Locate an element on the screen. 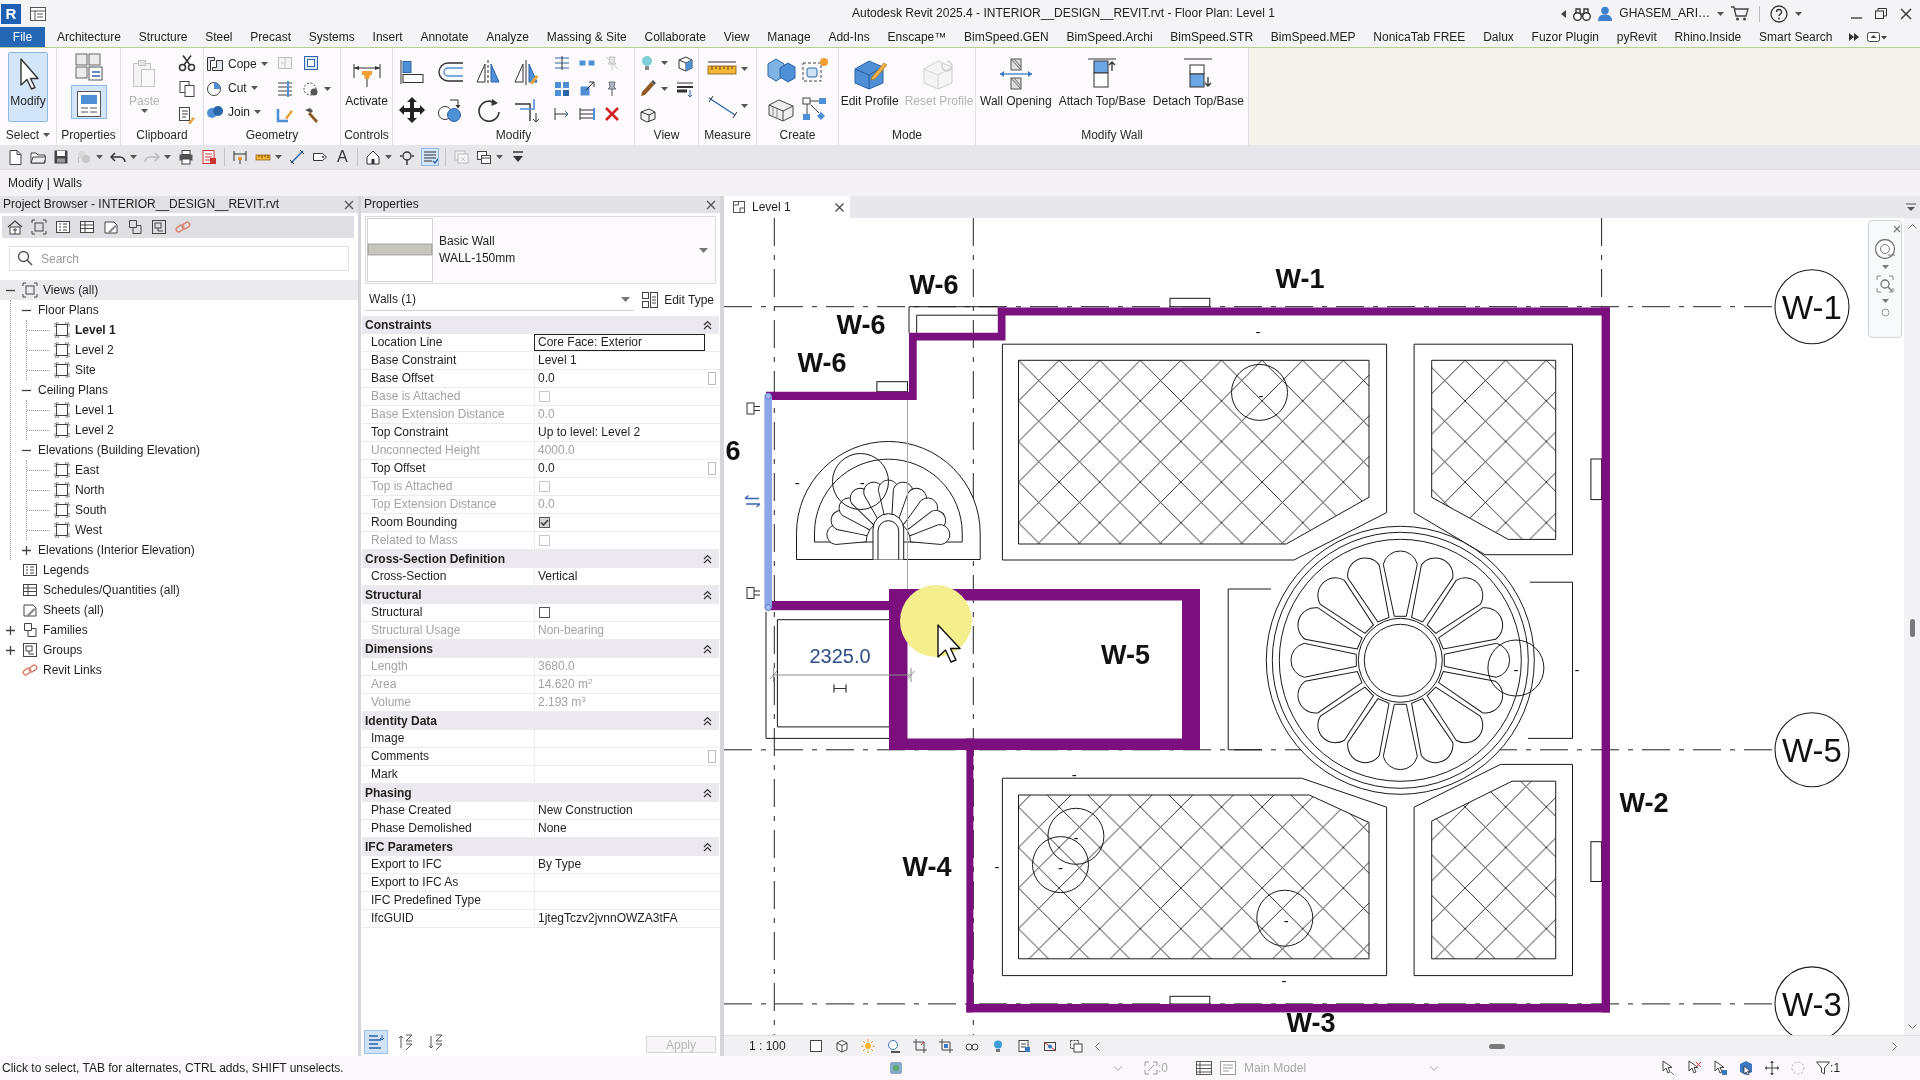 This screenshot has height=1080, width=1920. dimension-symbol-icon is located at coordinates (840, 688).